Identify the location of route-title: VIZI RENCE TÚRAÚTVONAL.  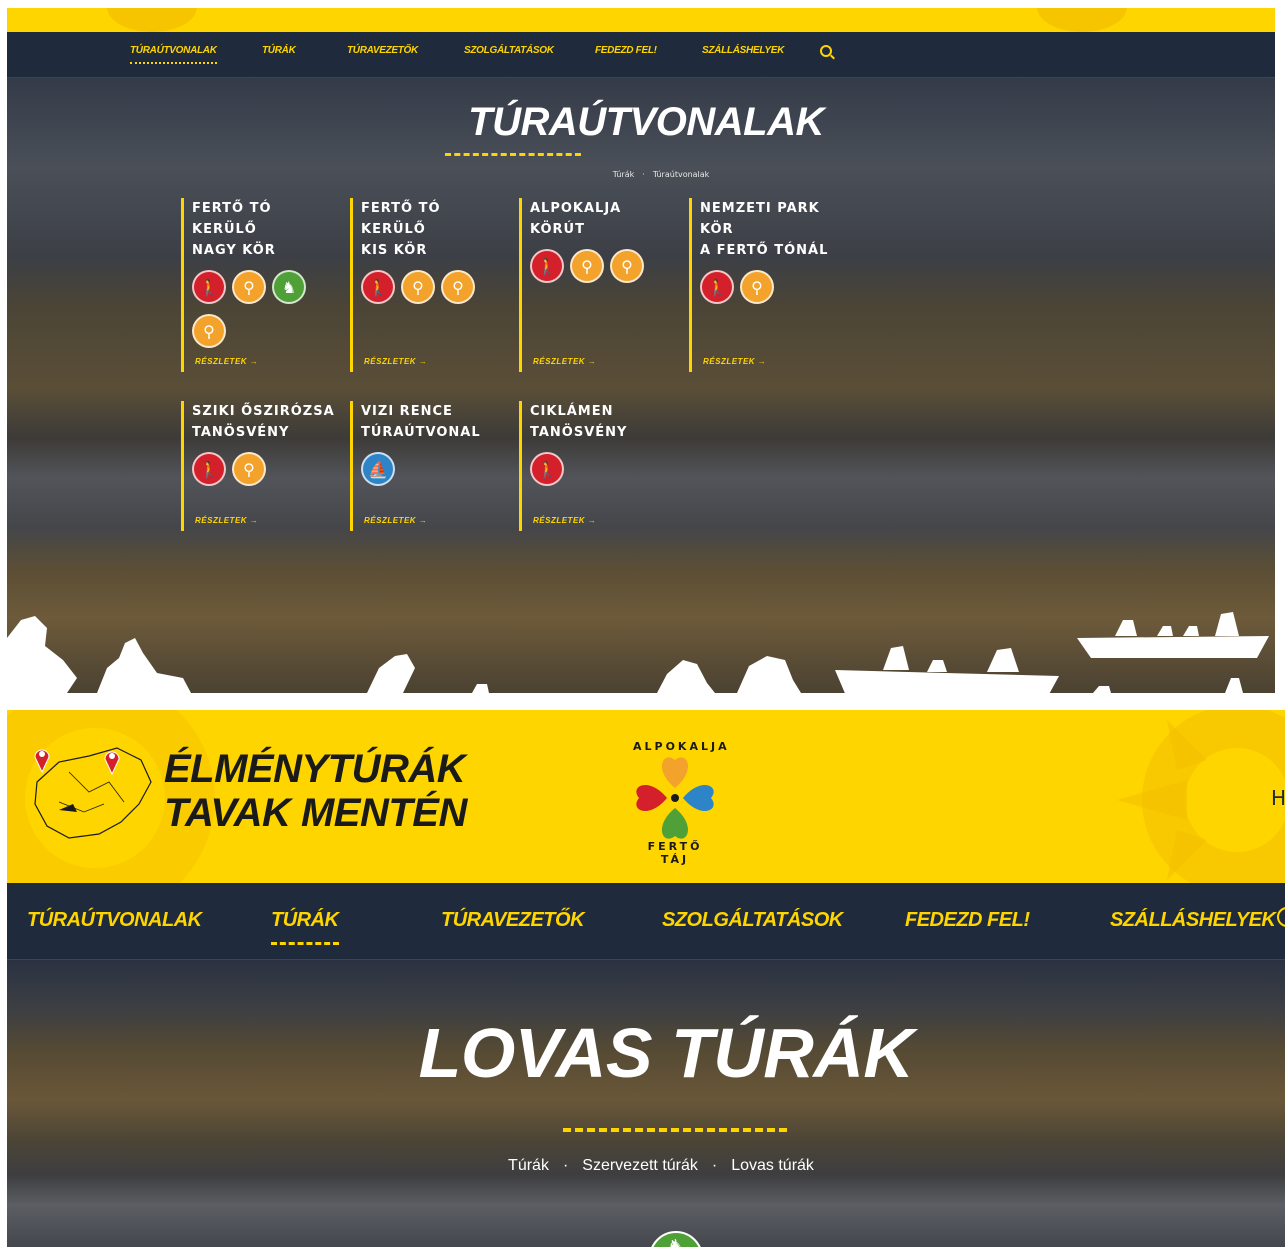
(421, 422).